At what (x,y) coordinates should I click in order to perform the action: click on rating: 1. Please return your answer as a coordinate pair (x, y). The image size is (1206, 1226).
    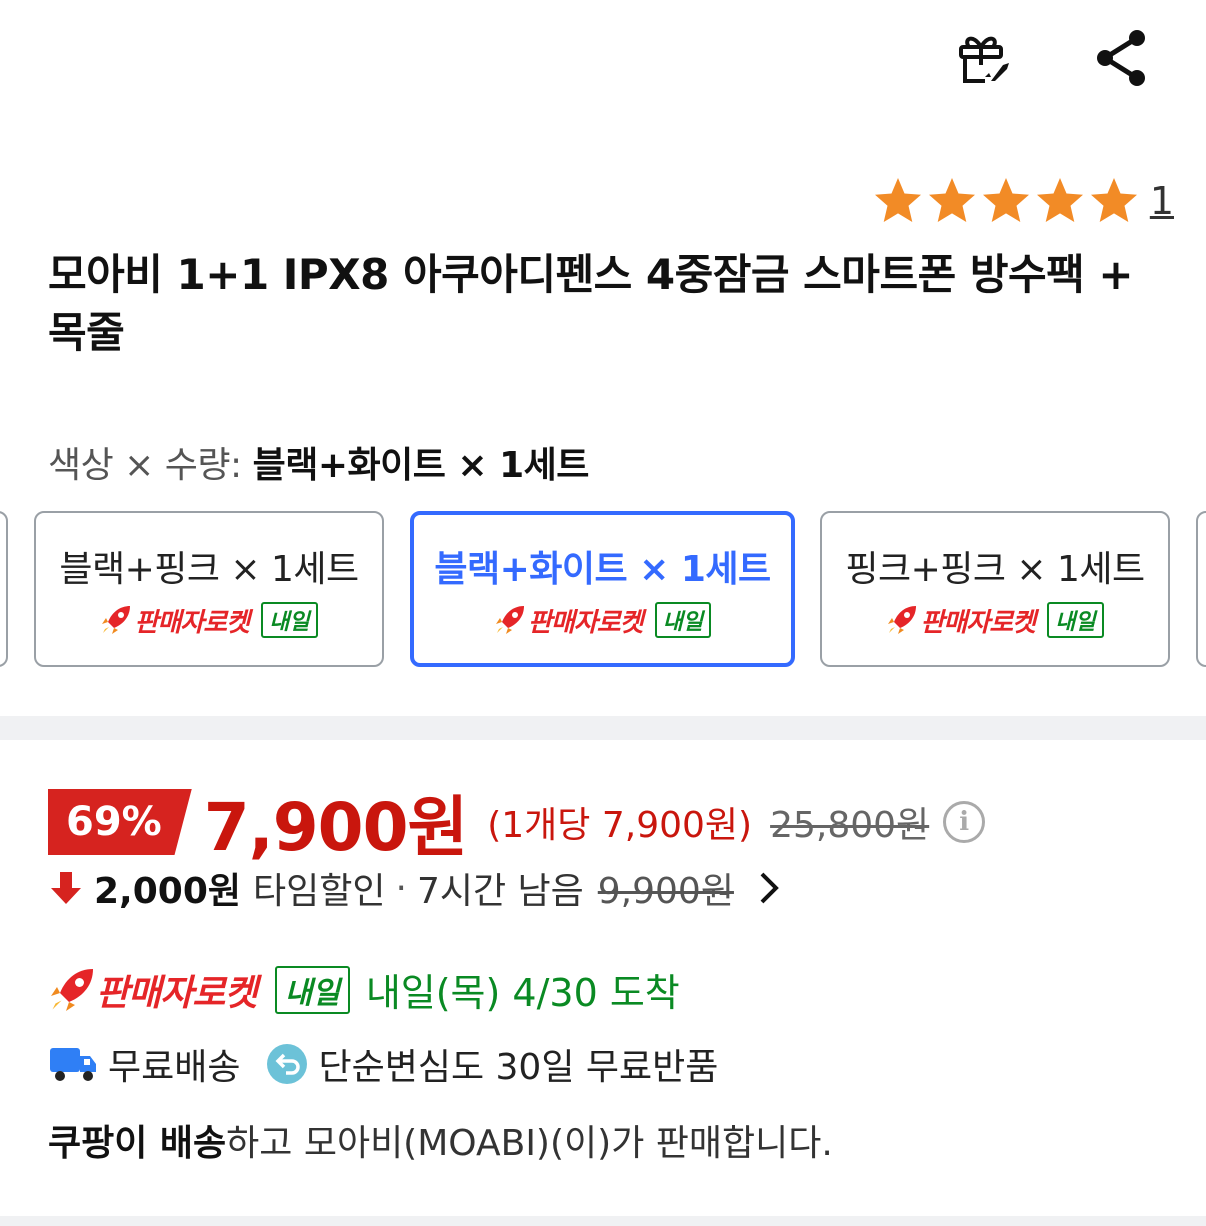
    Looking at the image, I should click on (1023, 201).